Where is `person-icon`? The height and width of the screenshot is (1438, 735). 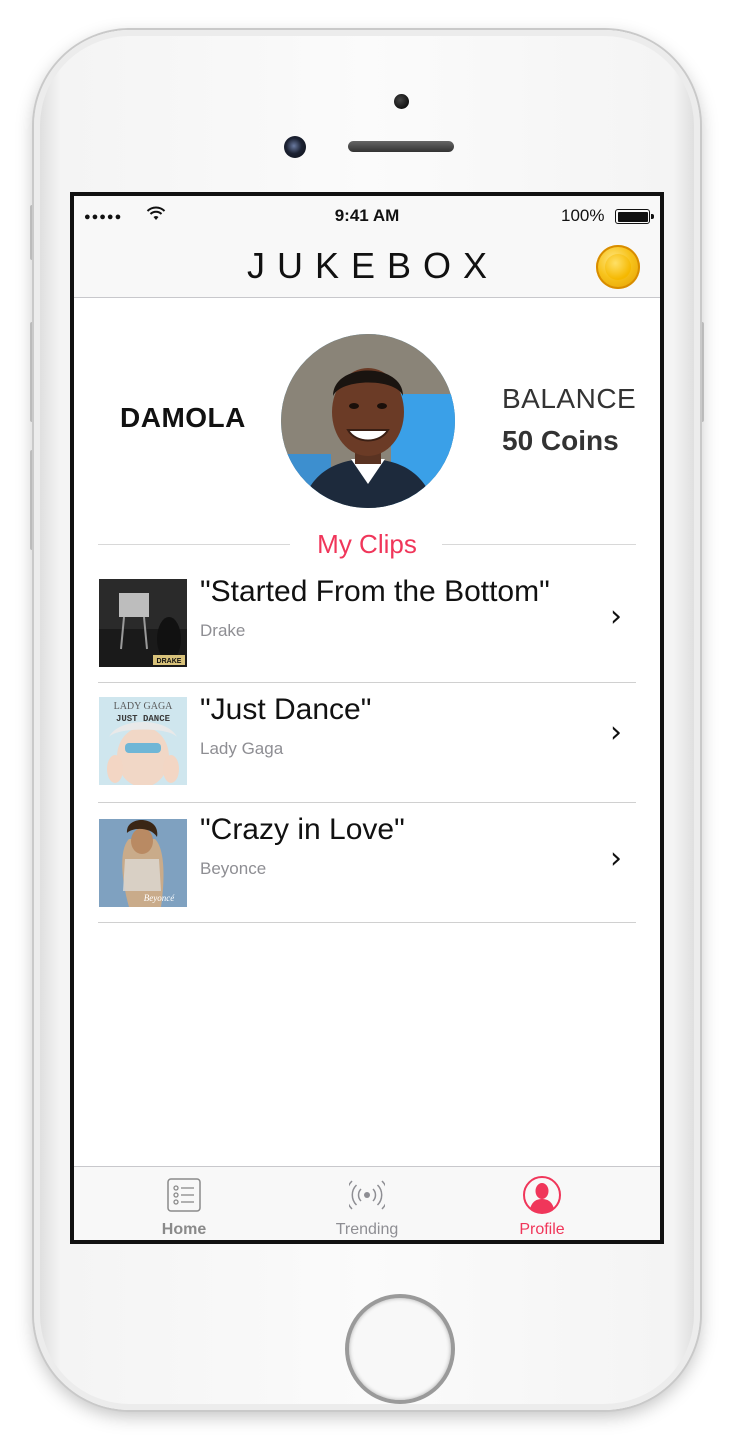 person-icon is located at coordinates (542, 1195).